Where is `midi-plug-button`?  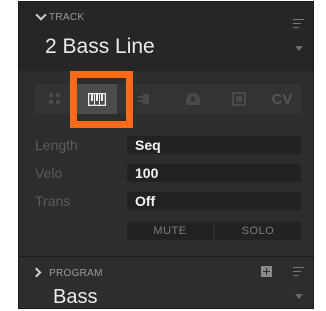
midi-plug-button is located at coordinates (145, 99).